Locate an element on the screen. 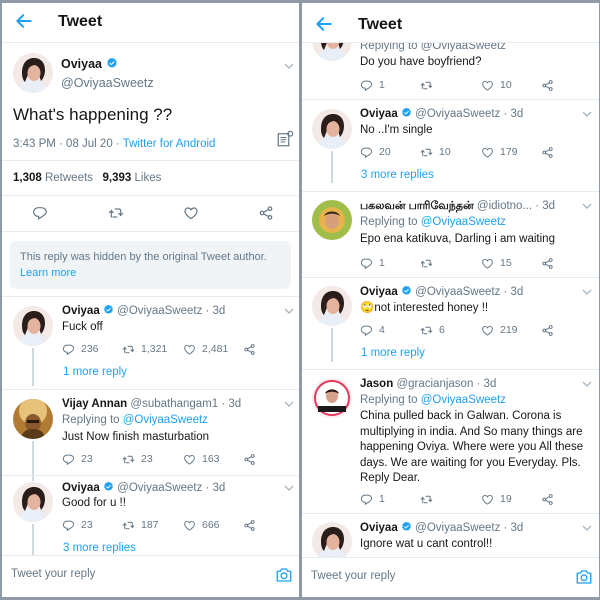 The image size is (600, 600). author-name: Oviyaa is located at coordinates (89, 64).